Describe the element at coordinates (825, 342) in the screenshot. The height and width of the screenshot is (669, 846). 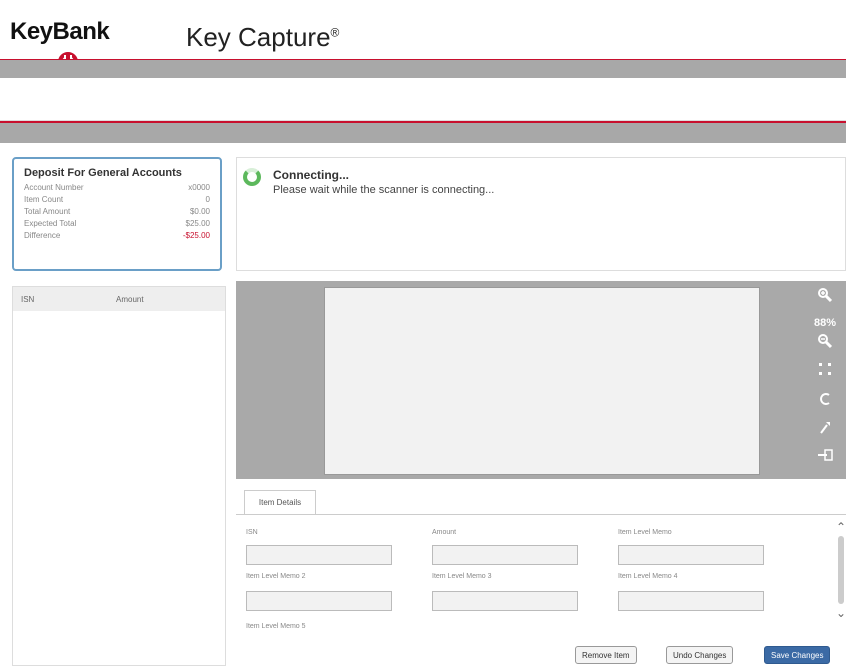
I see `zoom-out-icon` at that location.